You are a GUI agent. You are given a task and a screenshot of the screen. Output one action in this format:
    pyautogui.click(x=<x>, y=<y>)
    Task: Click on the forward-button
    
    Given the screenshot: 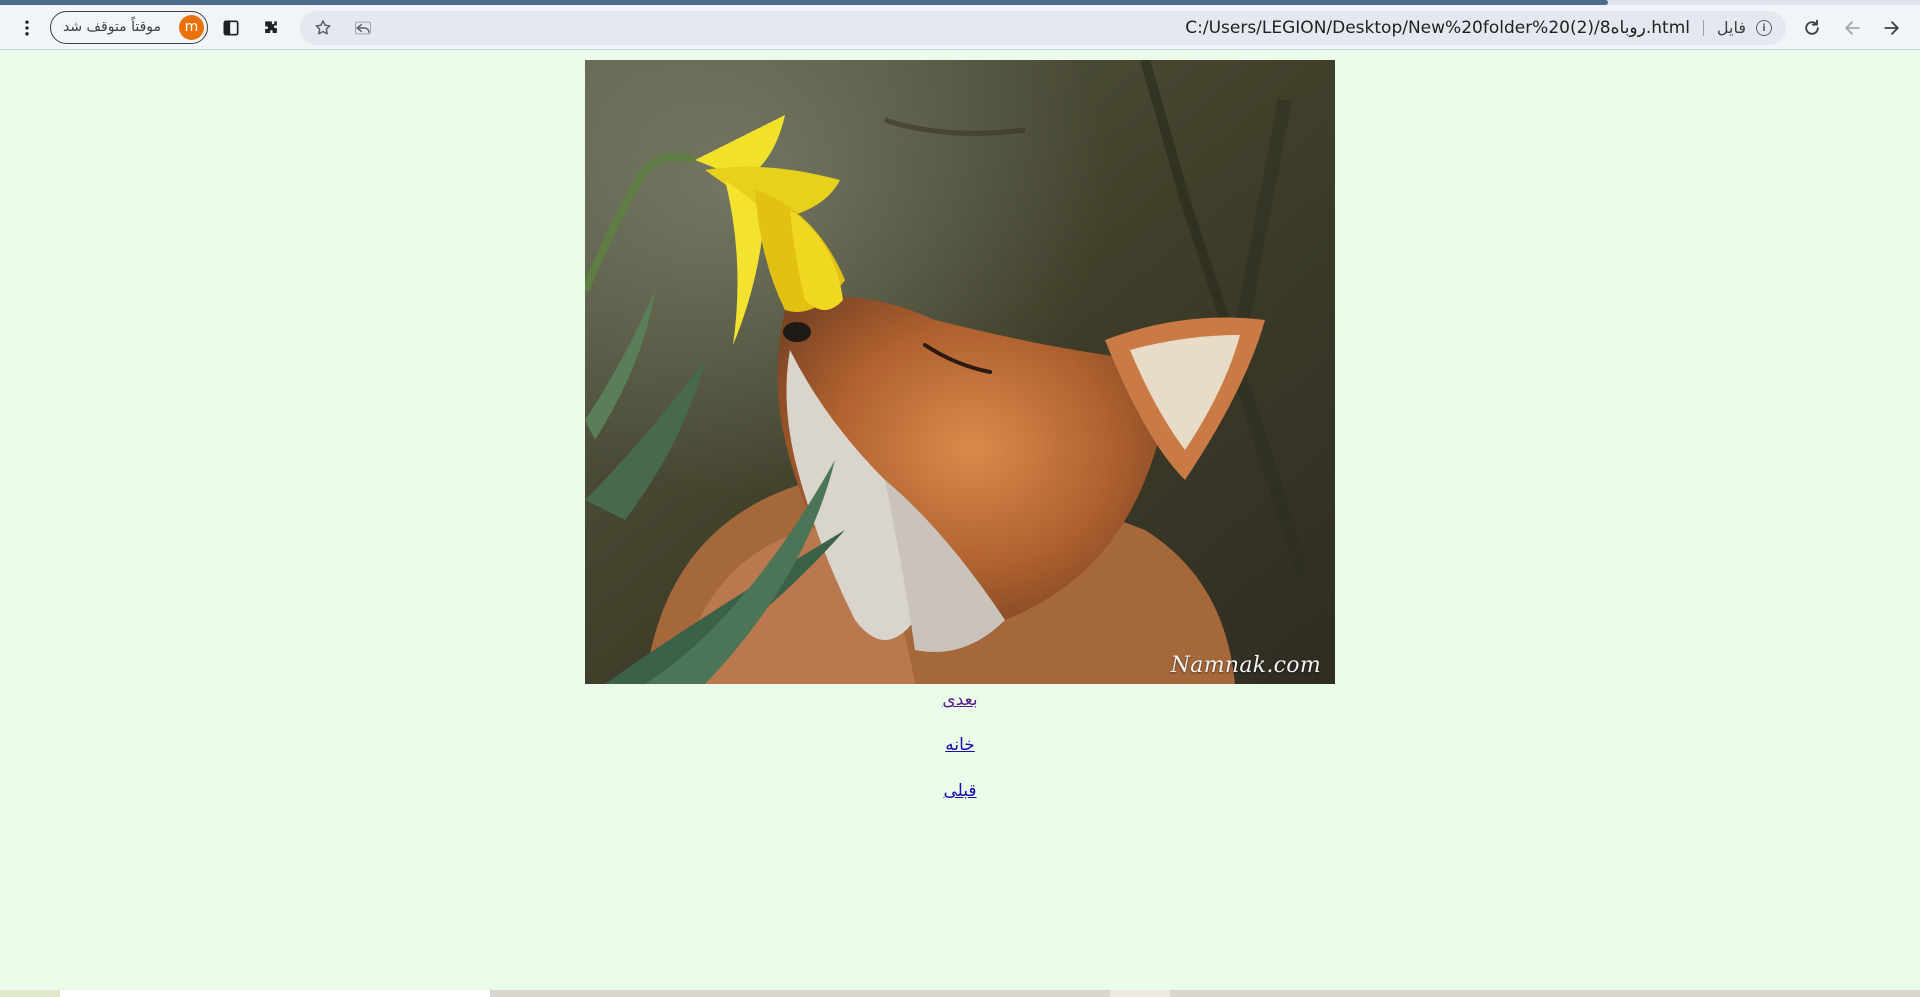 What is the action you would take?
    pyautogui.click(x=1892, y=28)
    